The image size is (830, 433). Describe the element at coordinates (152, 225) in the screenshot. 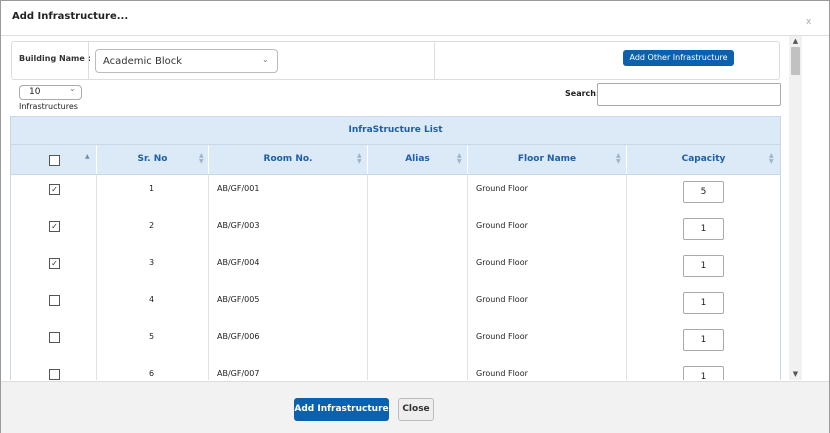

I see `sr-no-value: 2` at that location.